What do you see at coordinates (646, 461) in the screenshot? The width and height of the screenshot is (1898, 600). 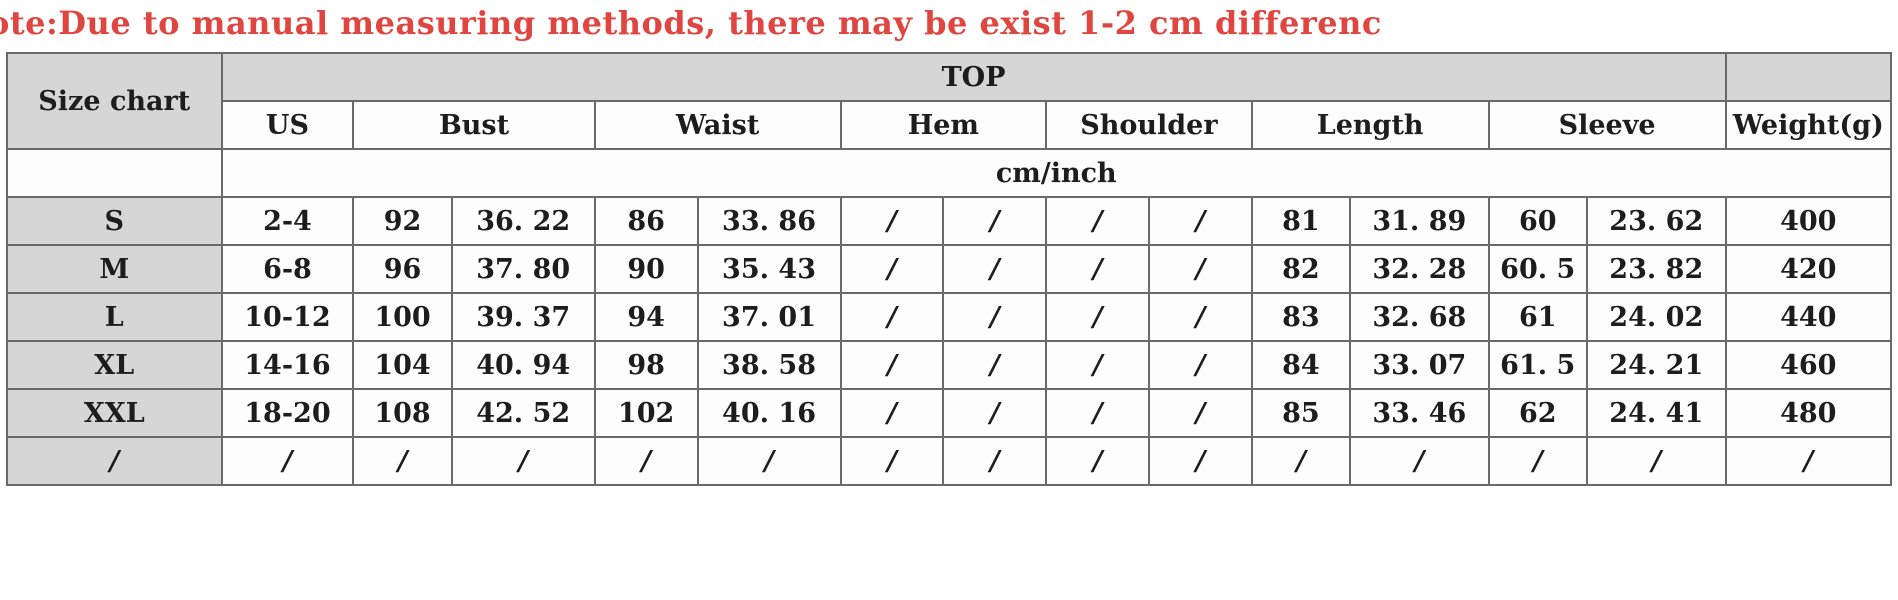 I see `cell-waist-cm: /` at bounding box center [646, 461].